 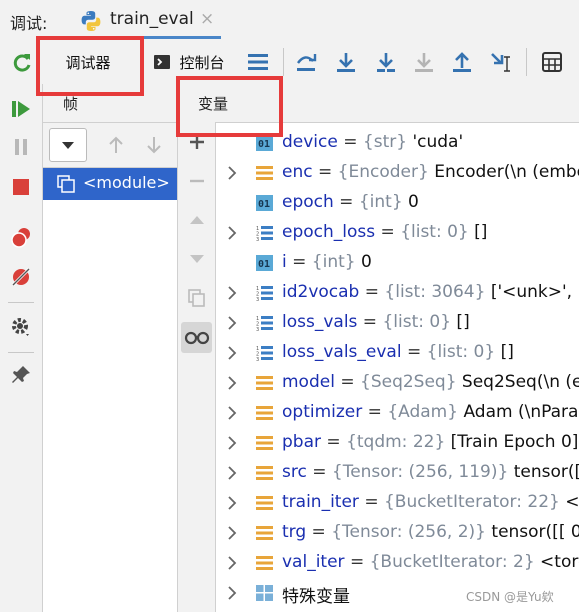 What do you see at coordinates (397, 233) in the screenshot?
I see `variable-row: 1 2 3 epoch_loss = {list: 0} []` at bounding box center [397, 233].